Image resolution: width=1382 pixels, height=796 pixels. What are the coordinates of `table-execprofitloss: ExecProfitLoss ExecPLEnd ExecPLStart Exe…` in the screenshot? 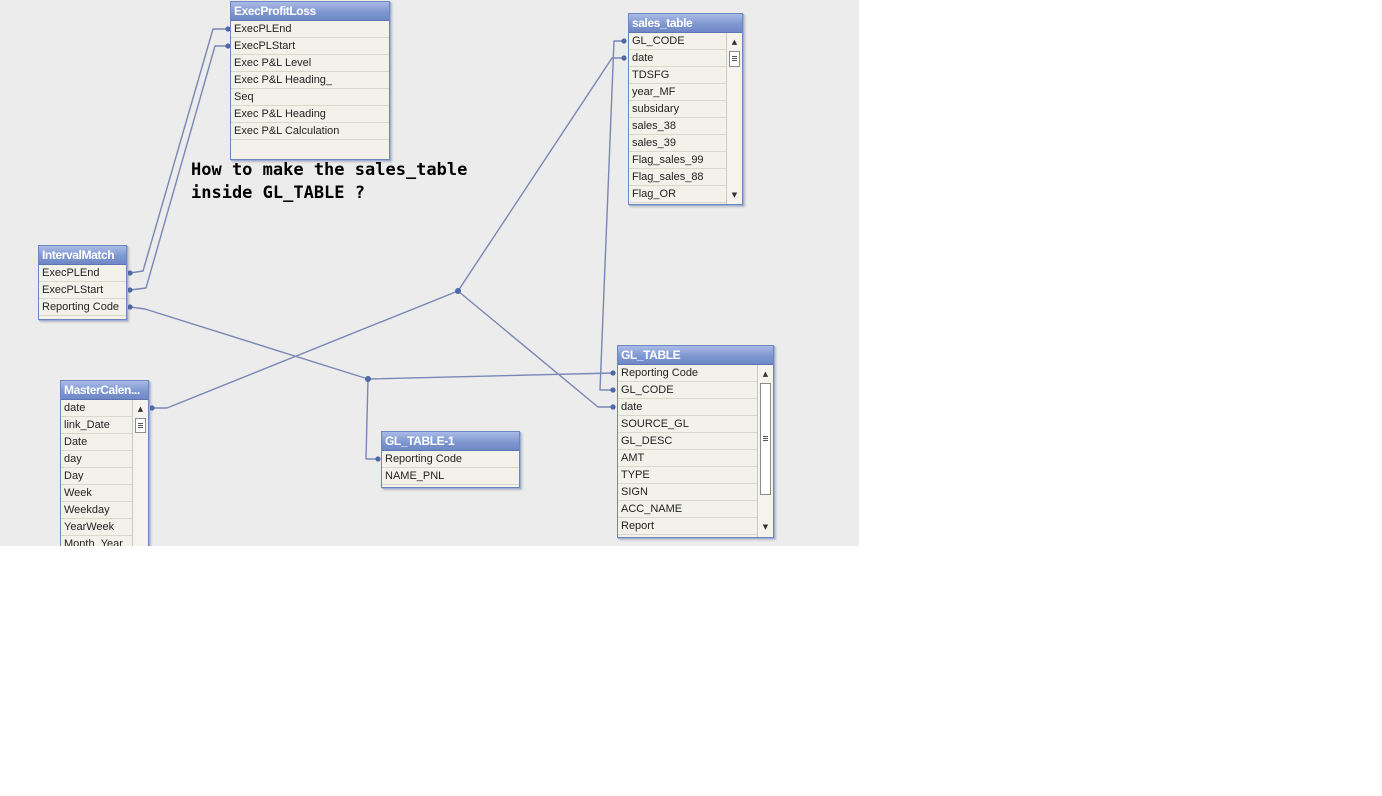 It's located at (310, 80).